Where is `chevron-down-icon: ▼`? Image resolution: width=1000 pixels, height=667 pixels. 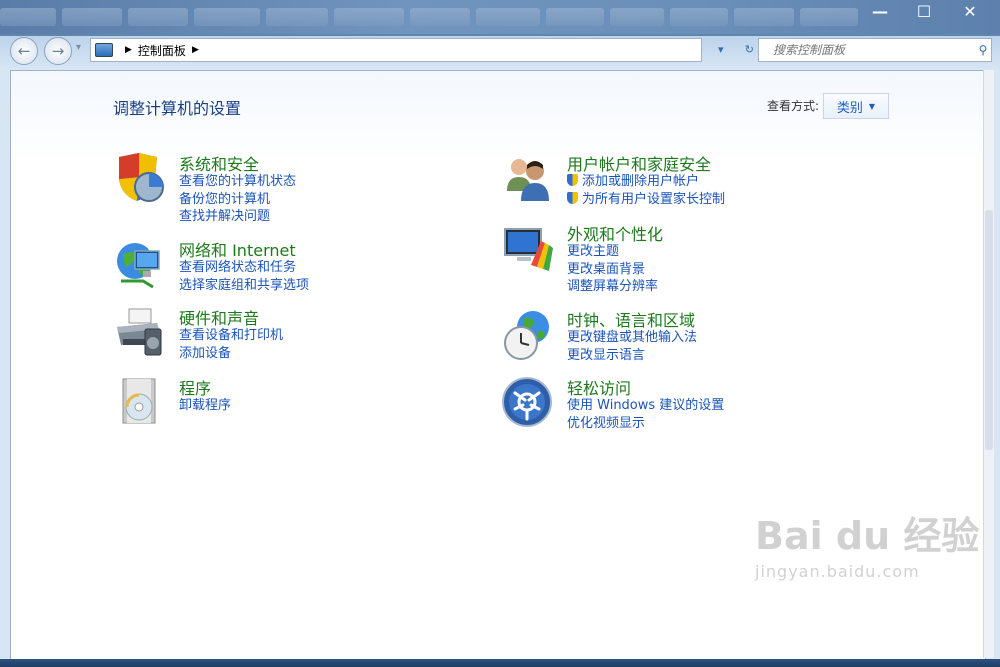 chevron-down-icon: ▼ is located at coordinates (872, 106).